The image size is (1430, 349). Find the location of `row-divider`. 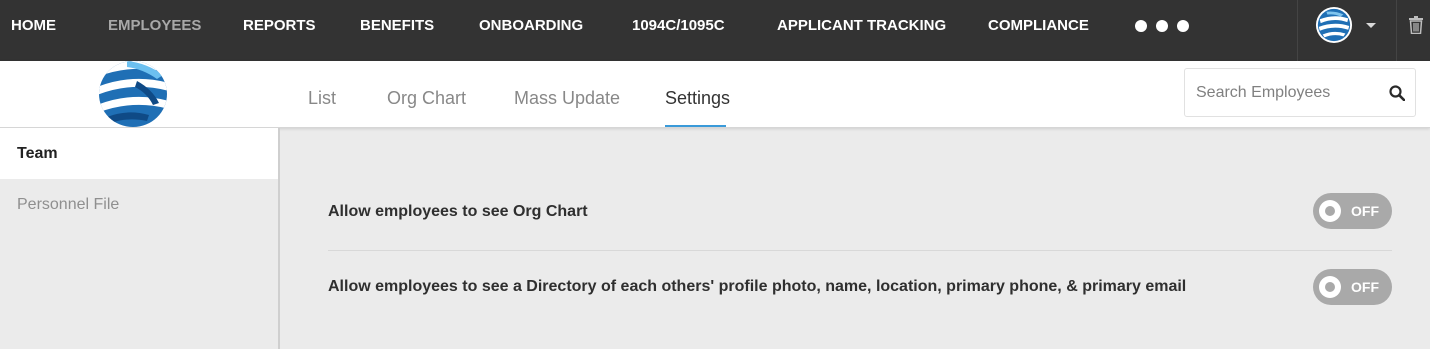

row-divider is located at coordinates (860, 250).